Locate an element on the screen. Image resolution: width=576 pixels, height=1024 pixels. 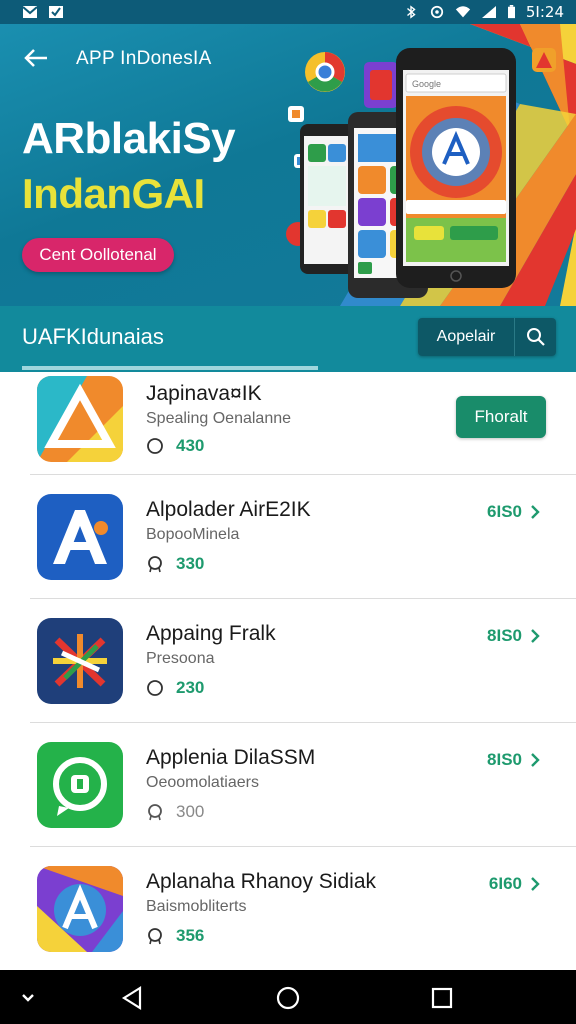
mail-icon is located at coordinates (30, 12).